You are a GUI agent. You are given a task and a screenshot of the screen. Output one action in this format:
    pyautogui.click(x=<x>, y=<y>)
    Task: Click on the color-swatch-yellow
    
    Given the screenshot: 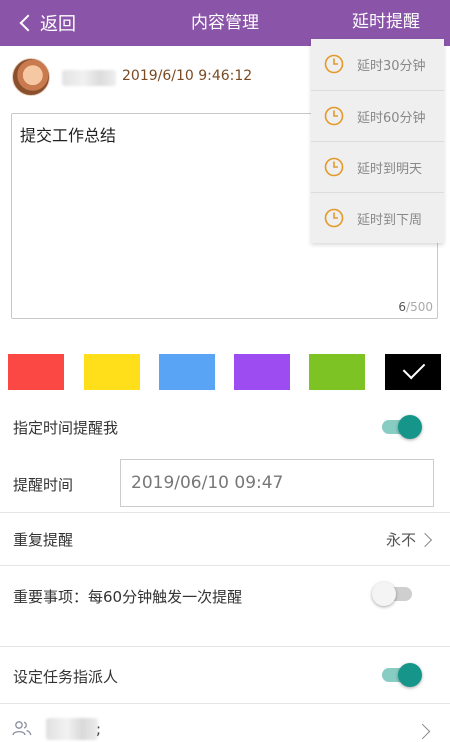 What is the action you would take?
    pyautogui.click(x=112, y=372)
    